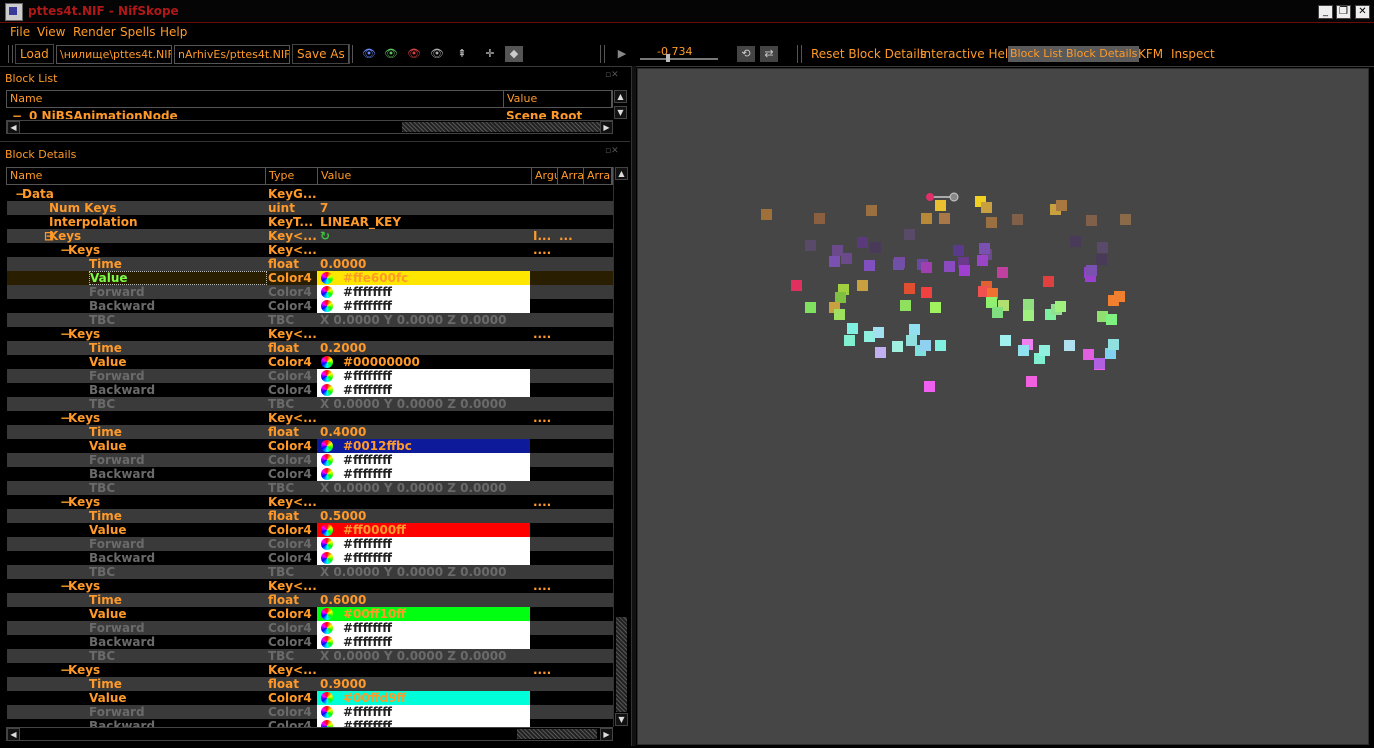 The width and height of the screenshot is (1374, 748). What do you see at coordinates (621, 173) in the screenshot?
I see `scroll-up-icon: ▲` at bounding box center [621, 173].